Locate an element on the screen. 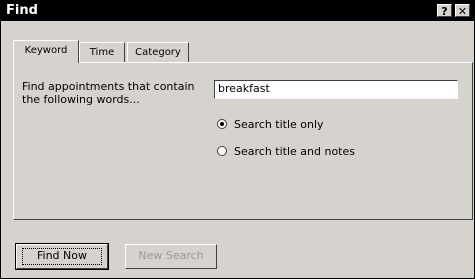 The height and width of the screenshot is (279, 475). new-search-label: New Search is located at coordinates (171, 255).